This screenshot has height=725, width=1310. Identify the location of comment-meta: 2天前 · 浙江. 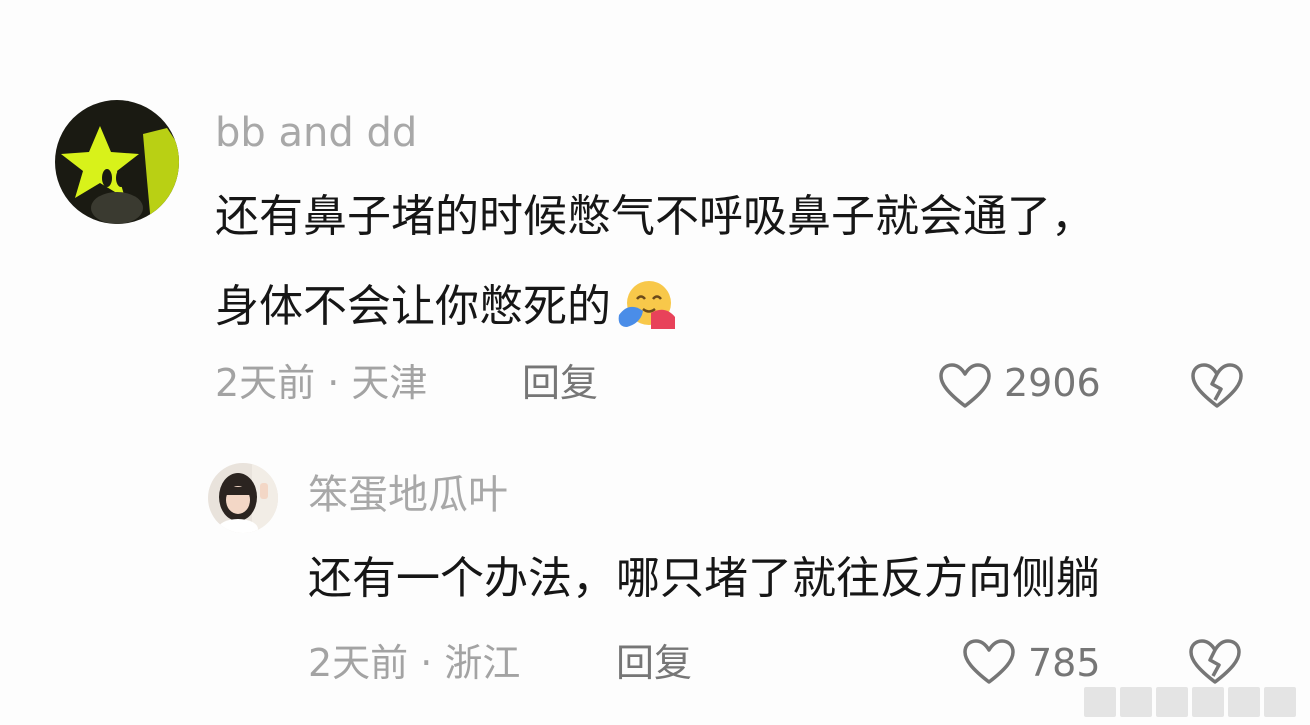
(414, 663).